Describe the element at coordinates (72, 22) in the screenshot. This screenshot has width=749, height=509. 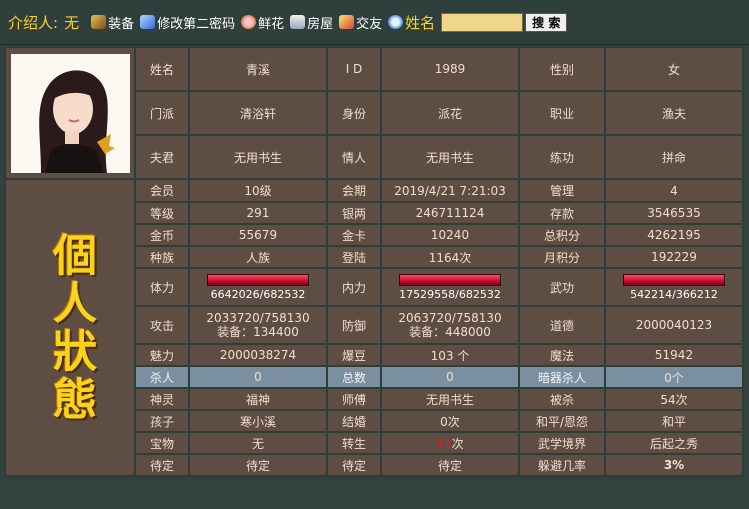
I see `introducer-value: 无` at that location.